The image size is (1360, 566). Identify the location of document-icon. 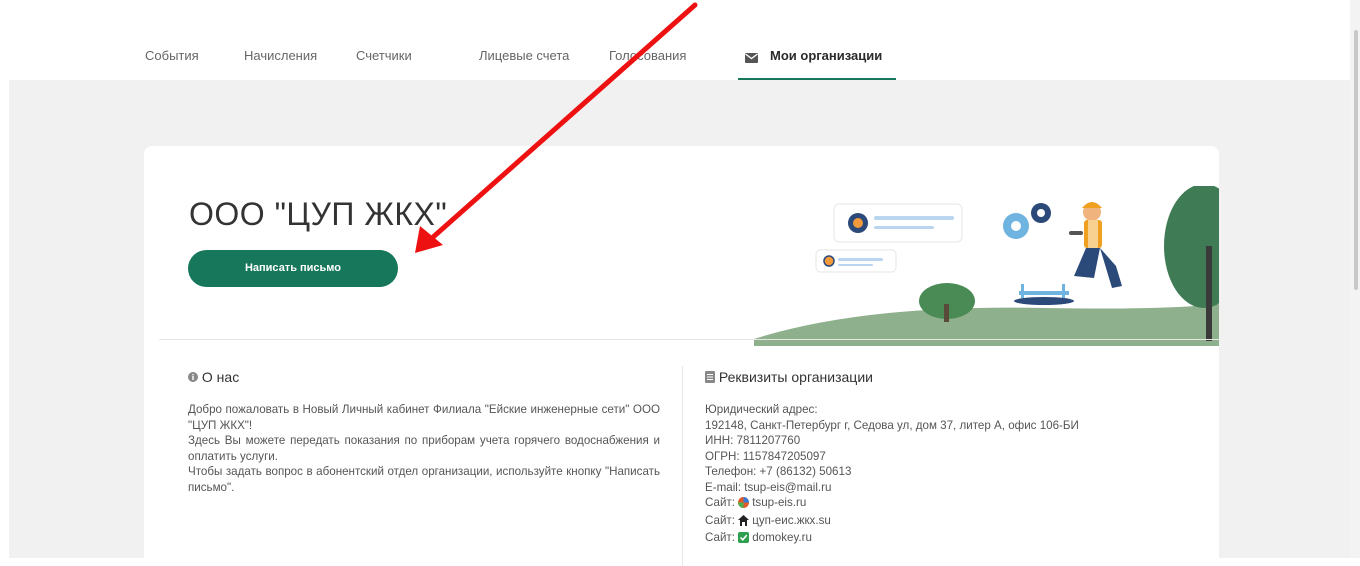
(712, 377).